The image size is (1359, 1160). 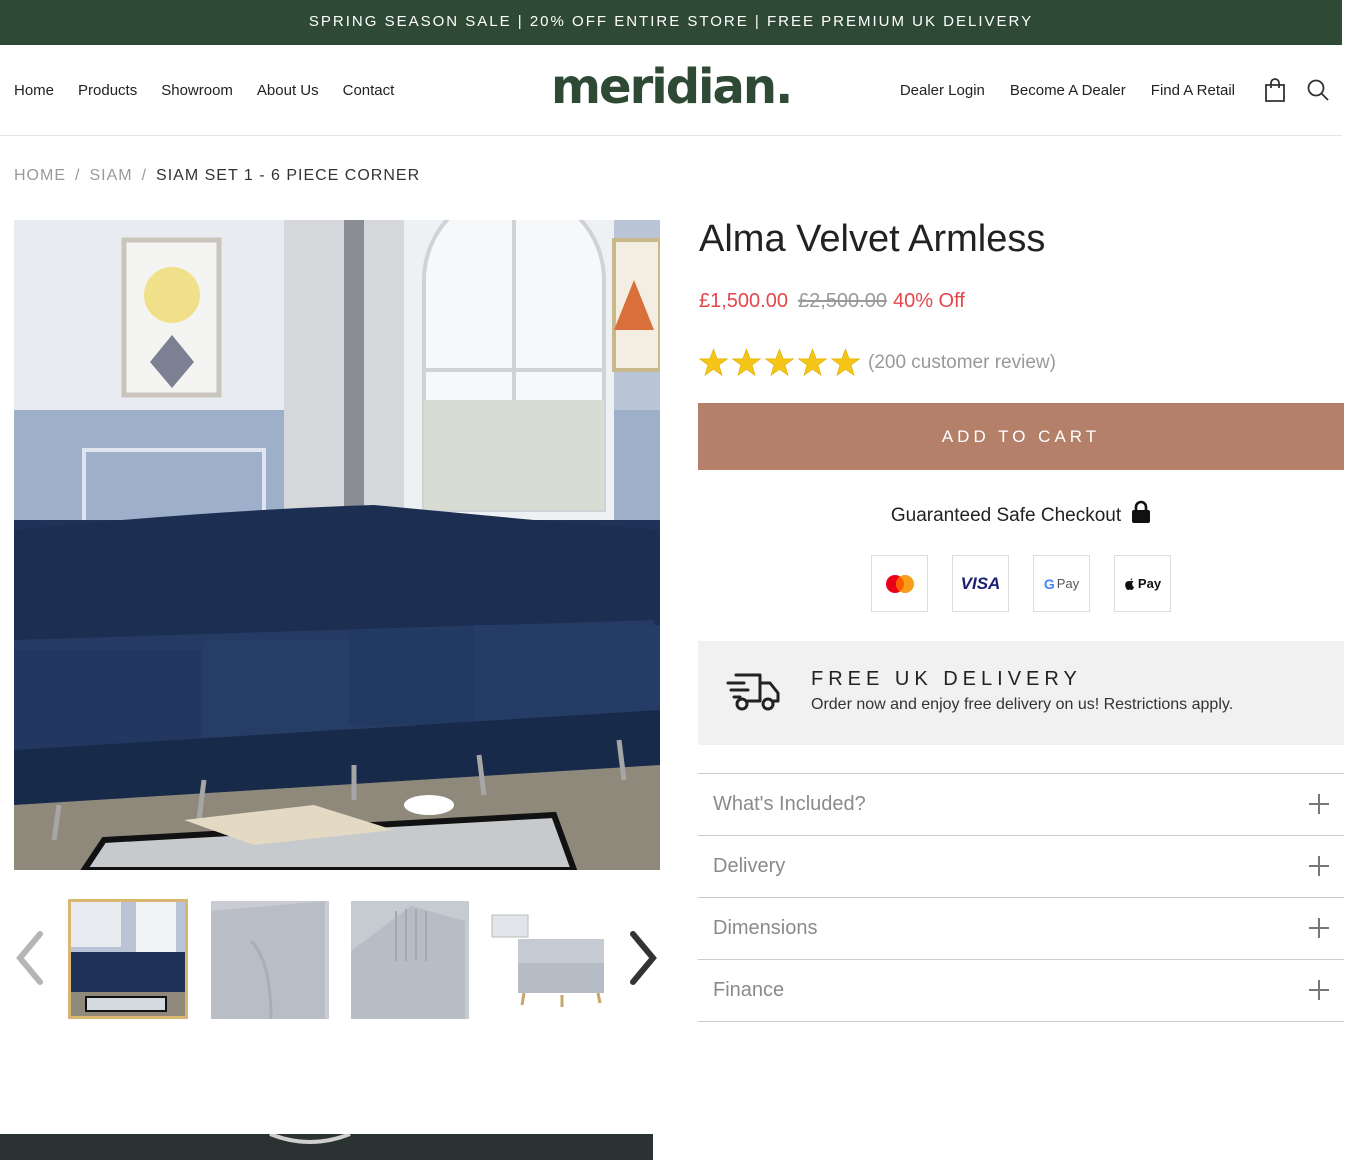 I want to click on chevron-left-icon, so click(x=30, y=958).